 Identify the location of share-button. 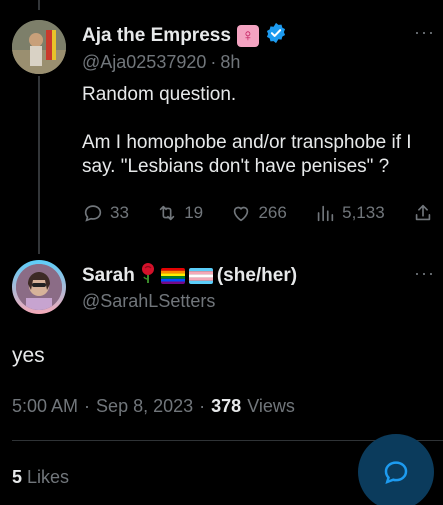
(423, 213).